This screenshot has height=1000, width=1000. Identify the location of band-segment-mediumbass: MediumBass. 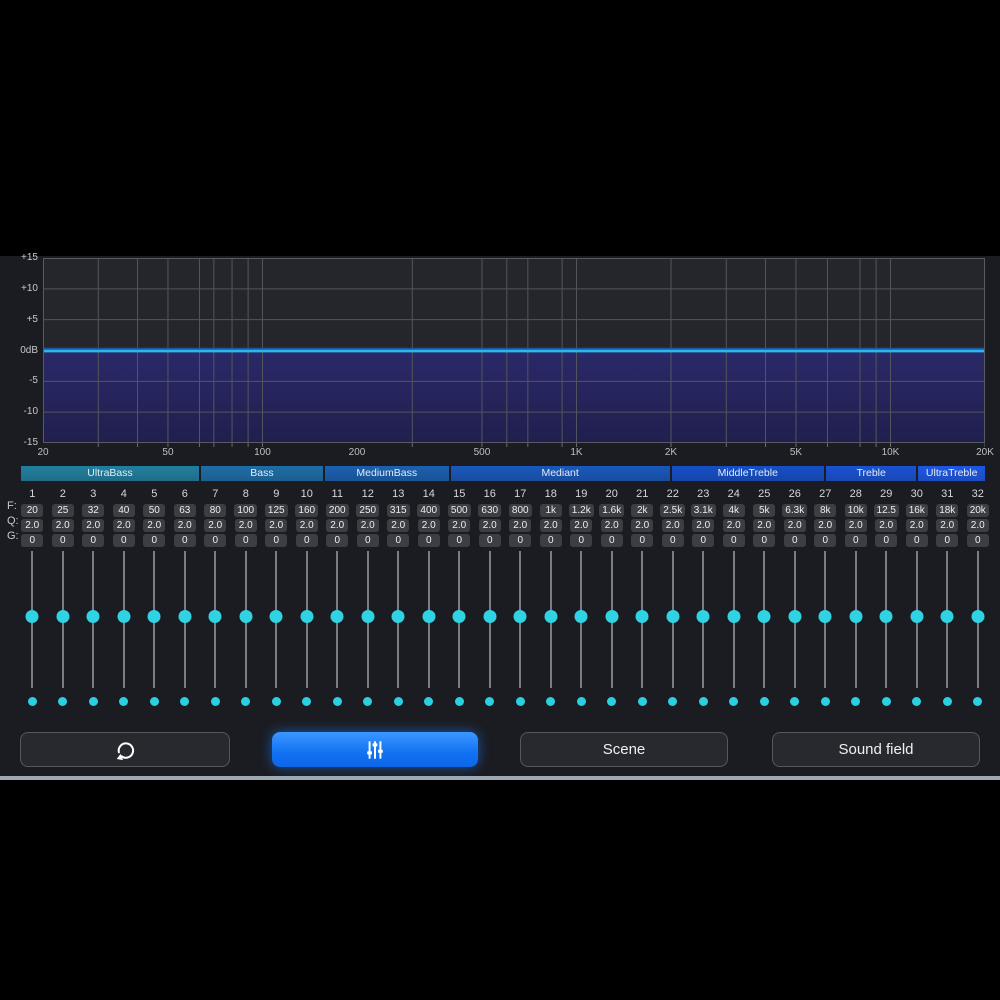
(386, 473).